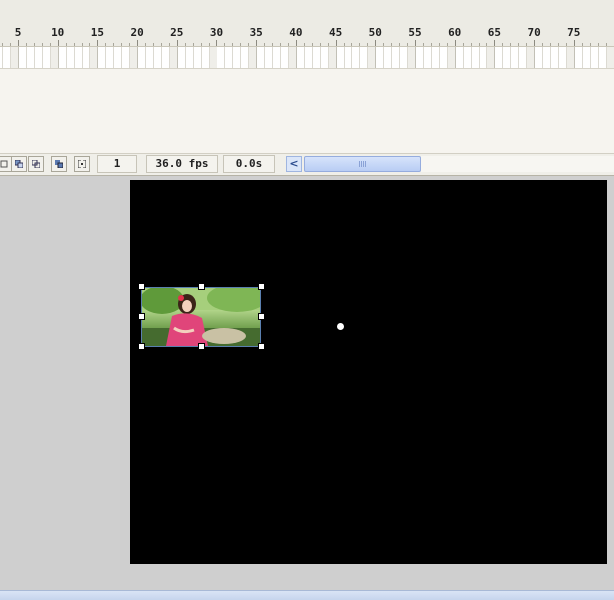 Image resolution: width=614 pixels, height=600 pixels. I want to click on timeline-scroll-track, so click(517, 164).